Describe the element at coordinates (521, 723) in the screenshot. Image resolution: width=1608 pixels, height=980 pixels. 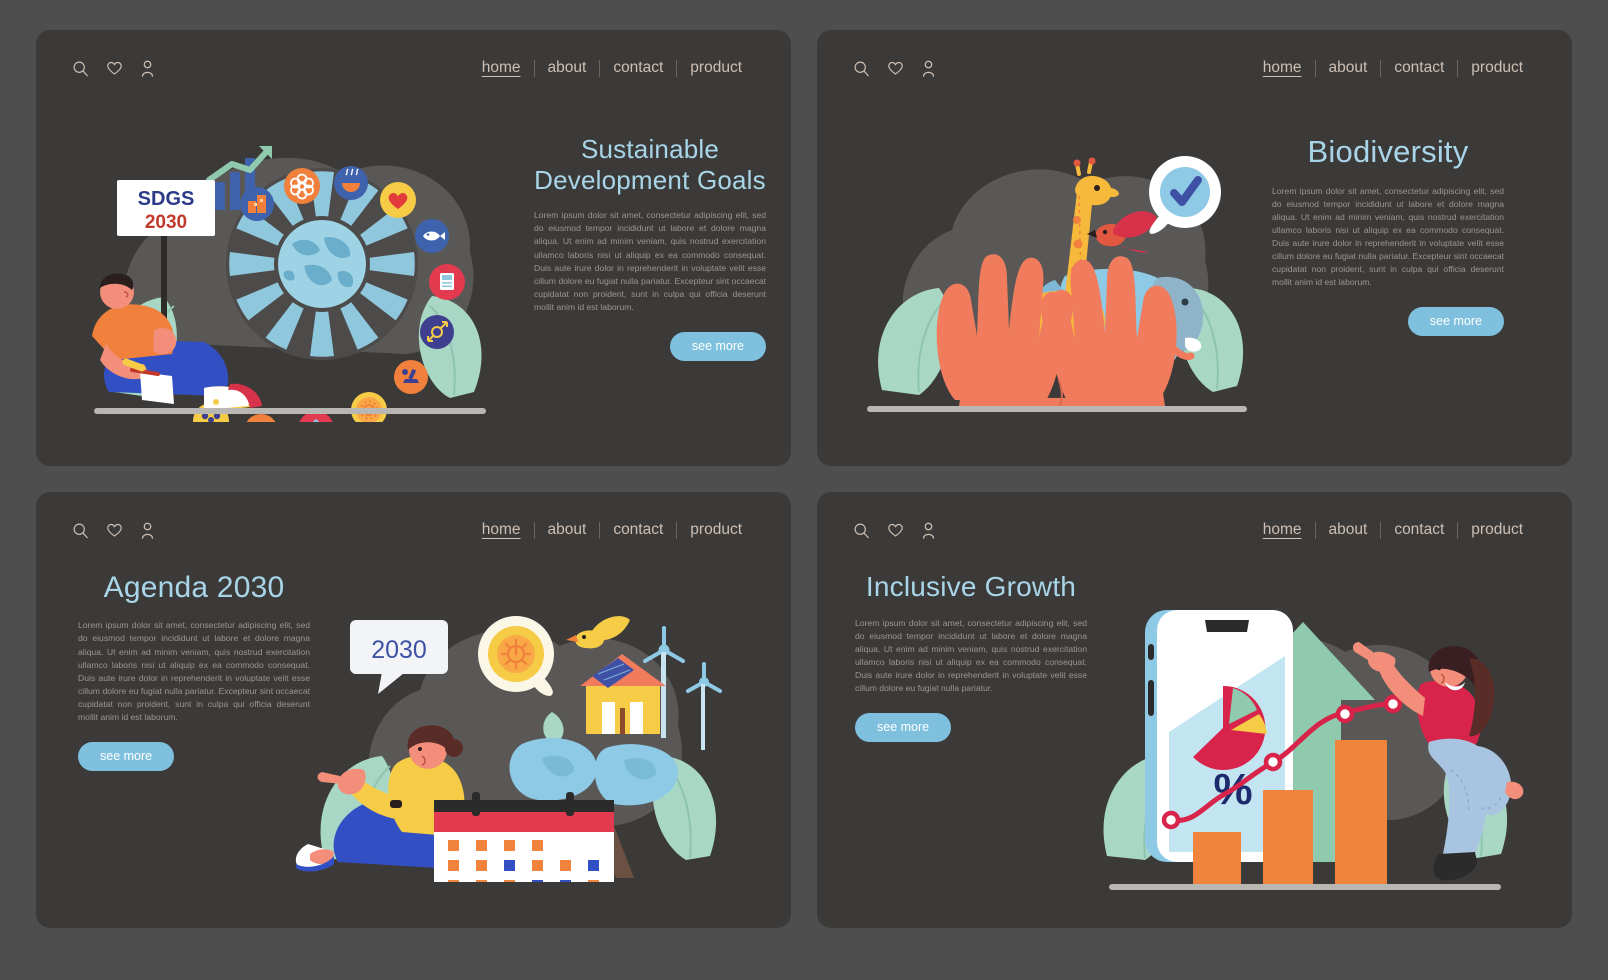
I see `illustration-agenda-2030: 2030` at that location.